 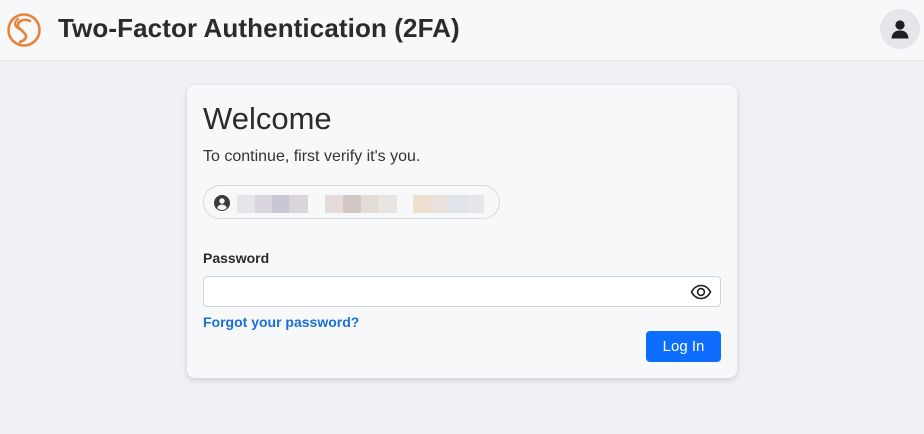 I want to click on app-header: Two-Factor Authentication (2FA), so click(x=462, y=30).